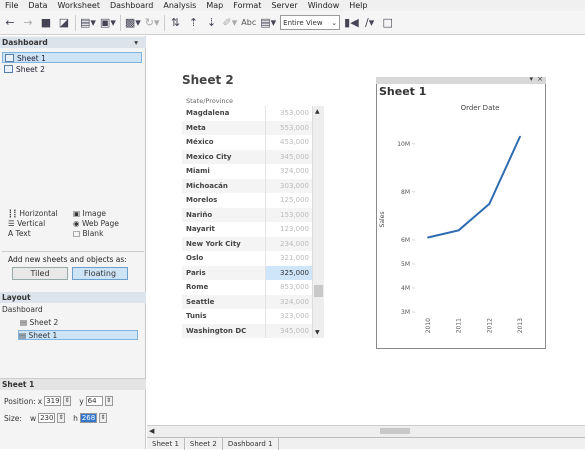 This screenshot has width=585, height=450. Describe the element at coordinates (79, 5) in the screenshot. I see `menu-item-worksheet: Worksheet` at that location.